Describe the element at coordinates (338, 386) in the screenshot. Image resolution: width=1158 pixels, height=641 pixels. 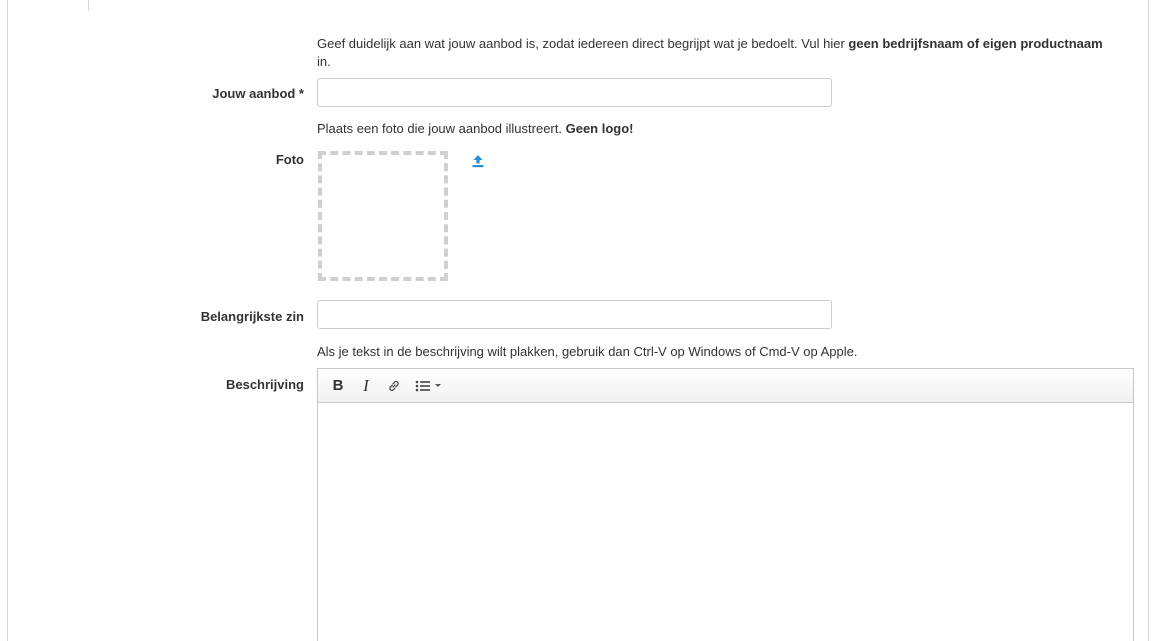
I see `bold-button: B` at that location.